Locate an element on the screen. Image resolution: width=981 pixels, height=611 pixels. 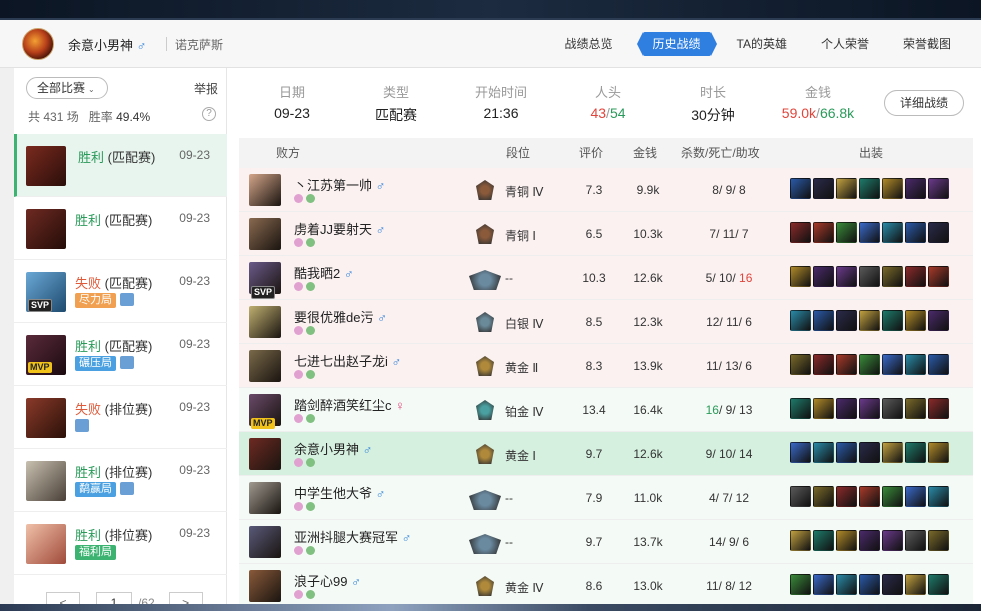
table-row: 虏着JJ要射天 ♂ 青铜 Ⅰ 6.5 10.3k 7/ 11/ 7 is located at coordinates (606, 234).